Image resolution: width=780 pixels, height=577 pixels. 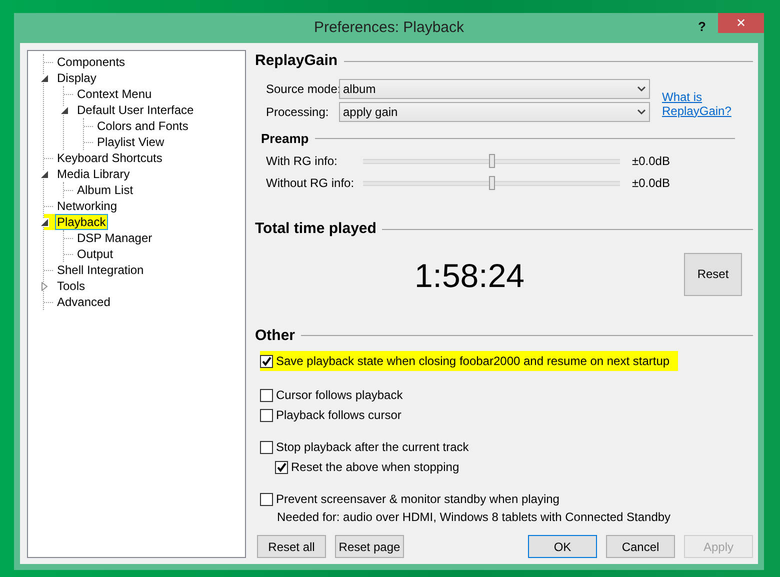 I want to click on tree-item: Advanced, so click(x=83, y=302).